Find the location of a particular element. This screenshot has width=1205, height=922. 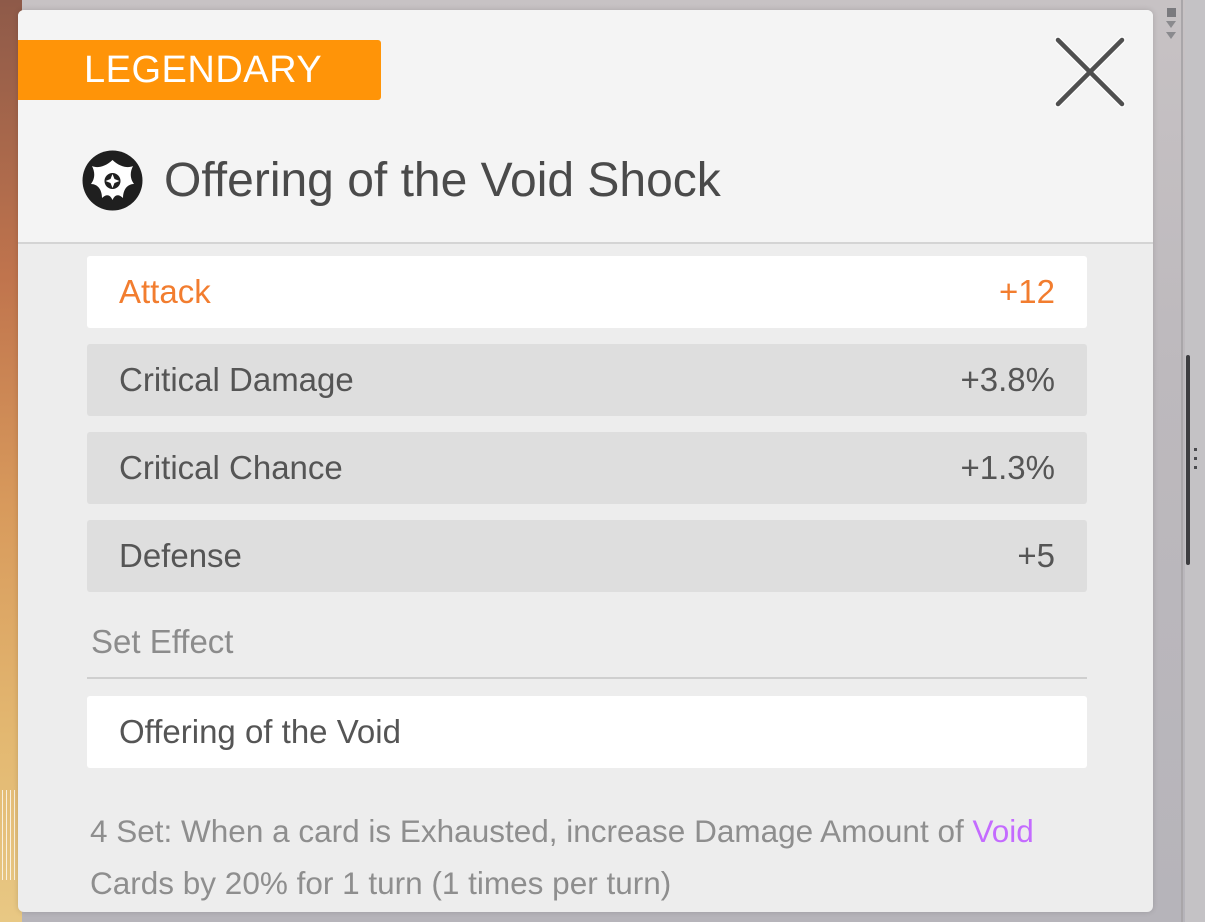

stat-row-attack: Attack +12 is located at coordinates (587, 292).